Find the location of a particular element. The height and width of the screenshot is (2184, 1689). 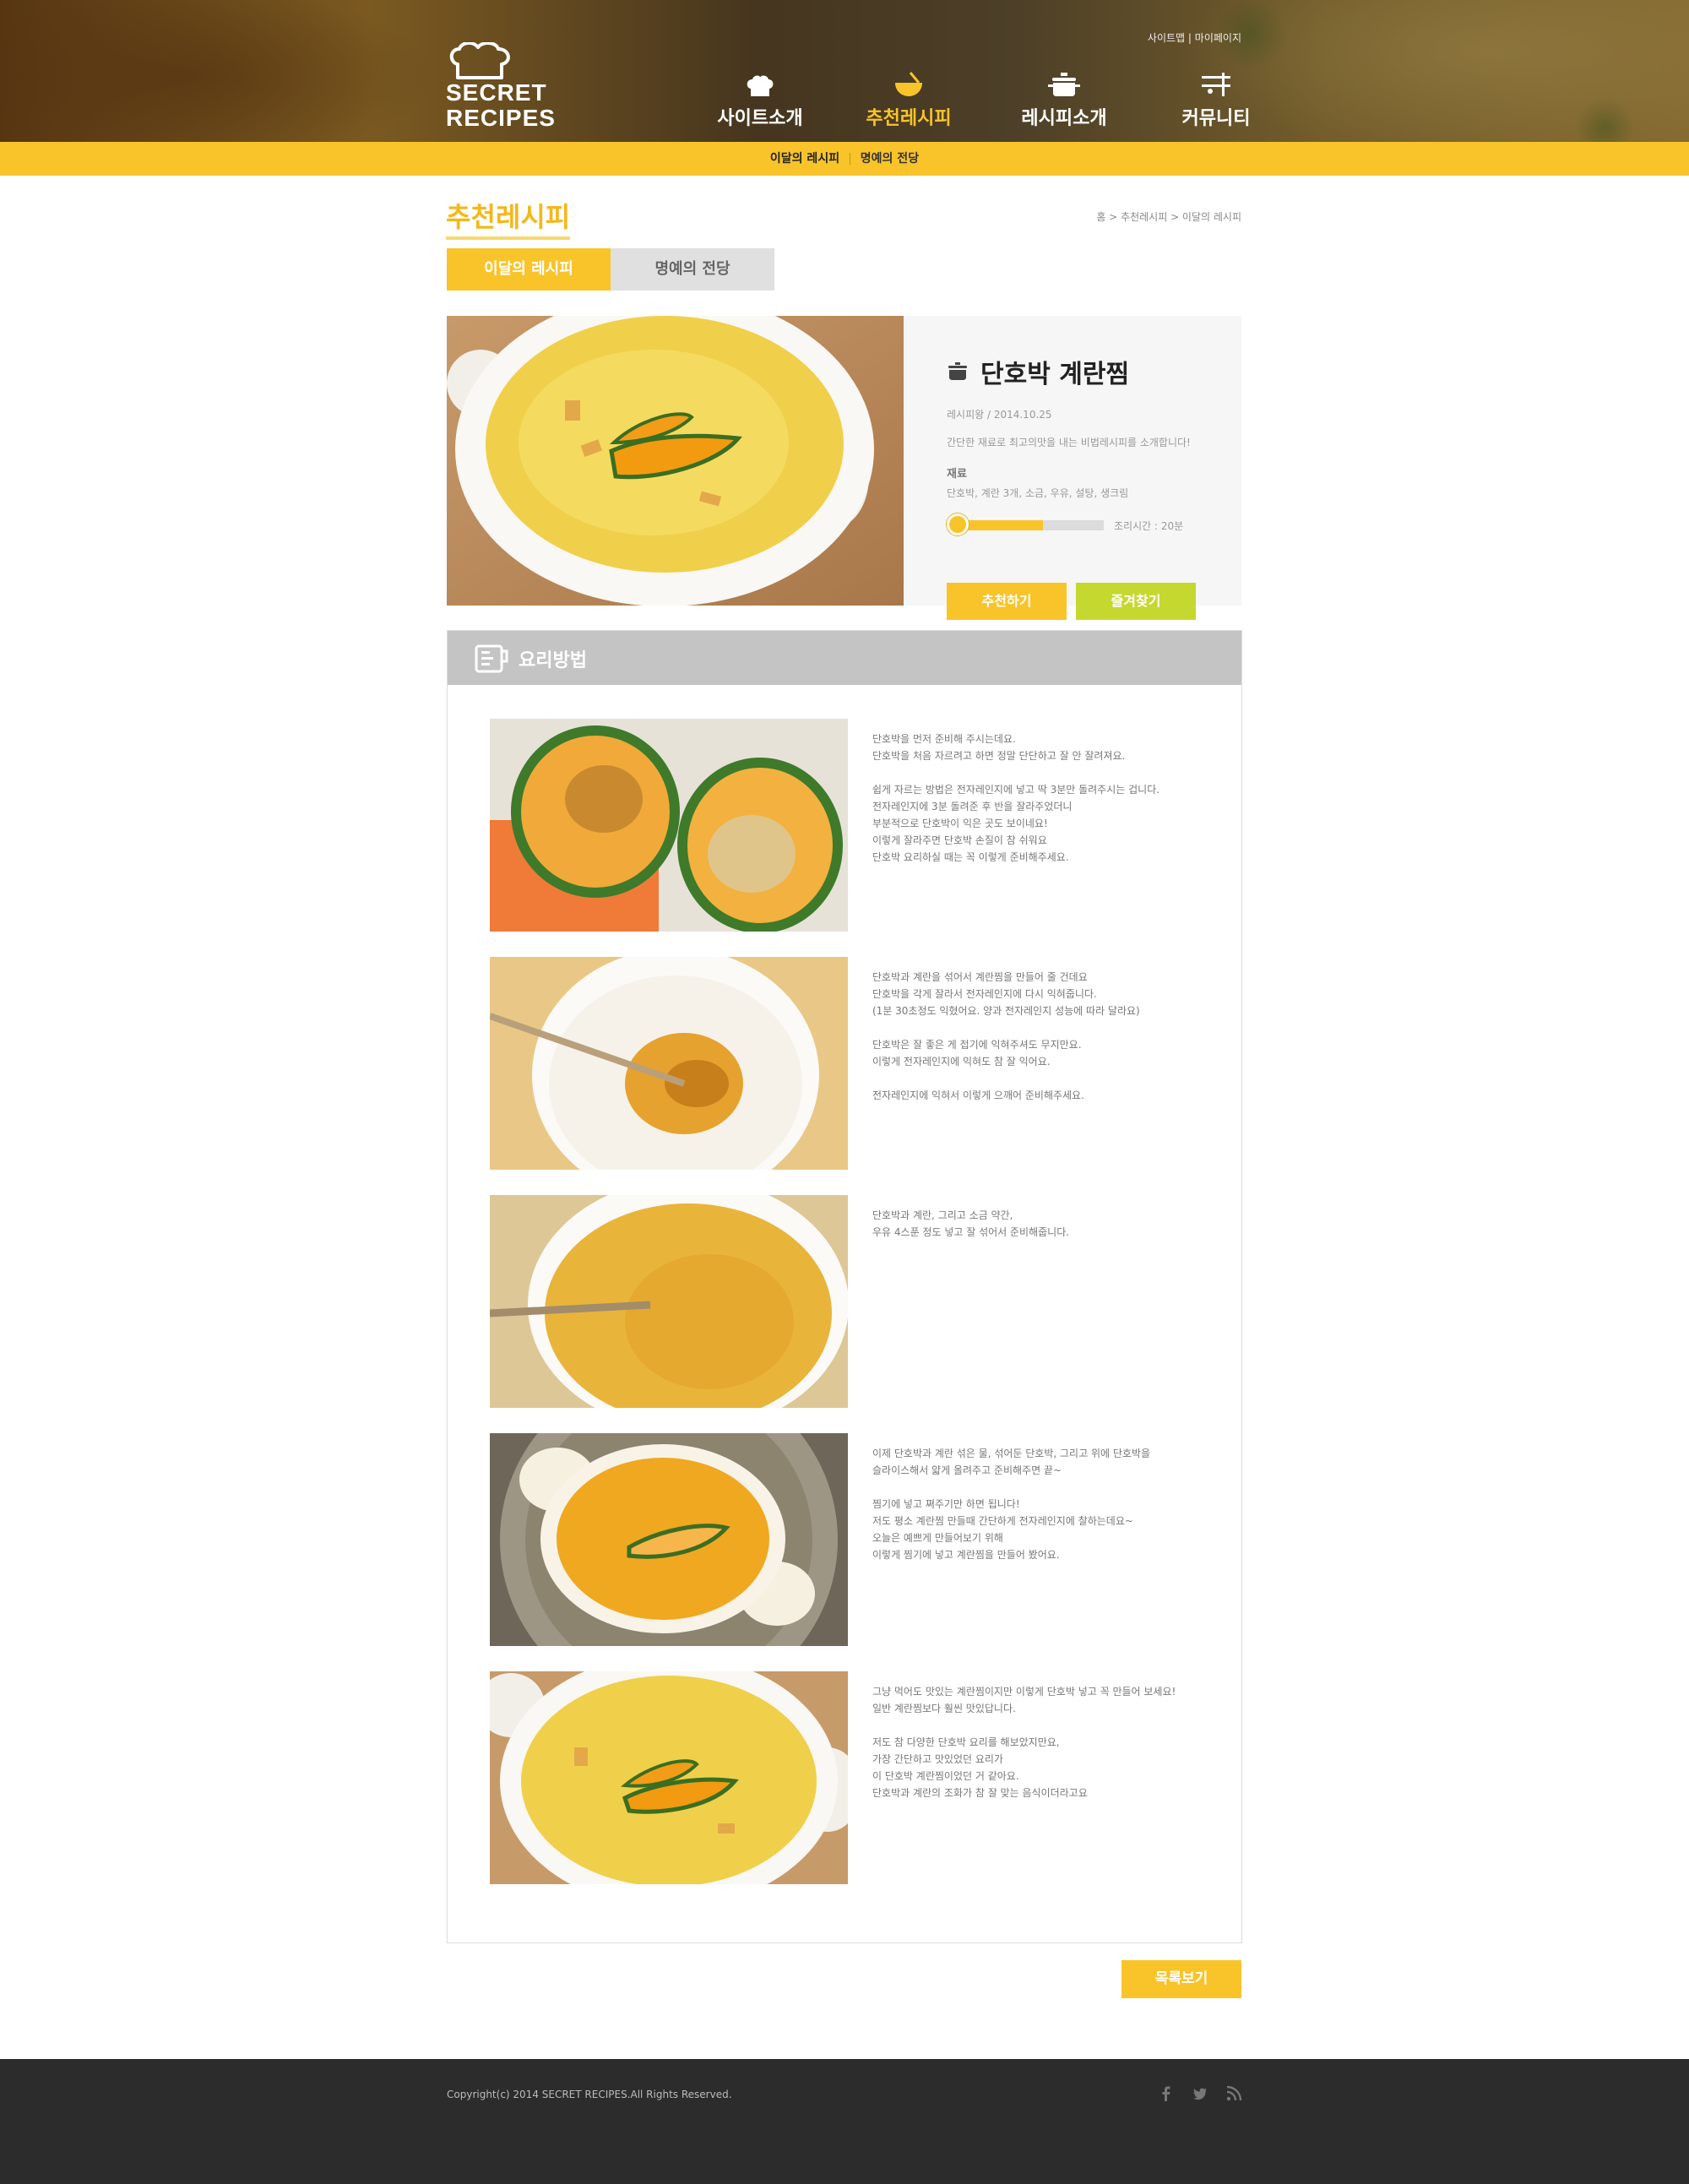

main-nav: 사이트소개 추천레시피 레시피소개 커뮤니티 is located at coordinates (988, 99).